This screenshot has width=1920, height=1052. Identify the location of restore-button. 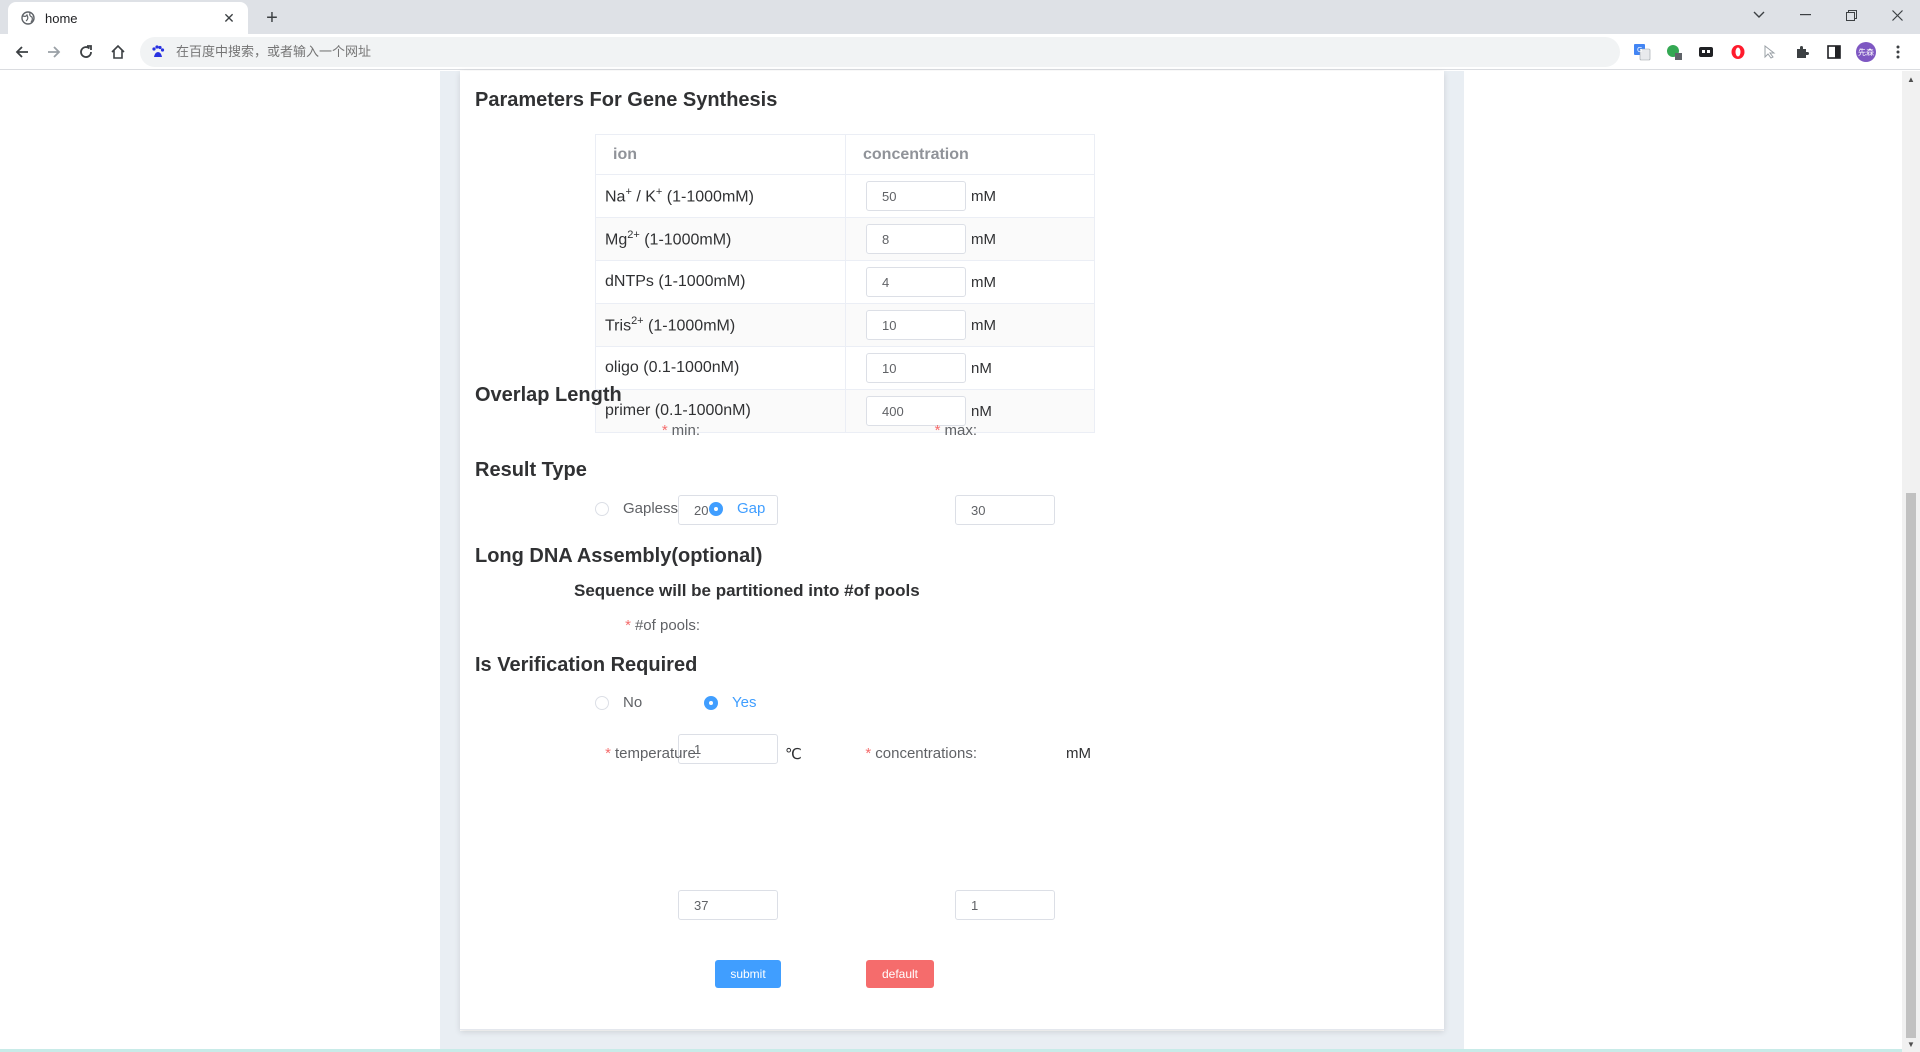
(1851, 15).